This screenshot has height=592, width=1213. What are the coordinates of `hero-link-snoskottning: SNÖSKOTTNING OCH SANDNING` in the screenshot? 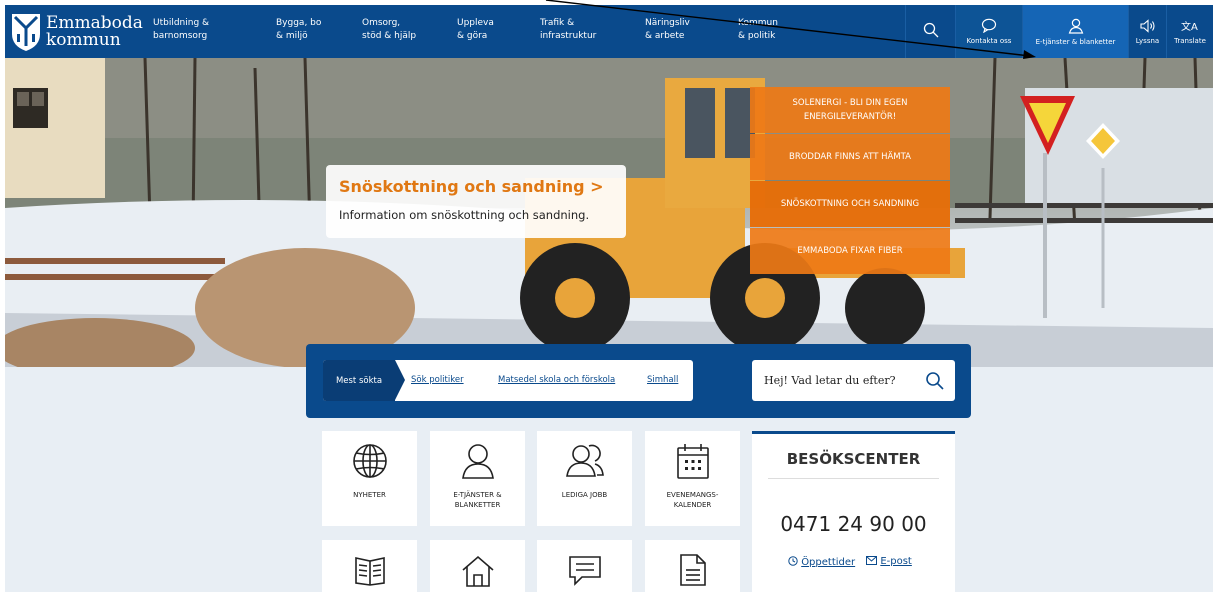 It's located at (850, 204).